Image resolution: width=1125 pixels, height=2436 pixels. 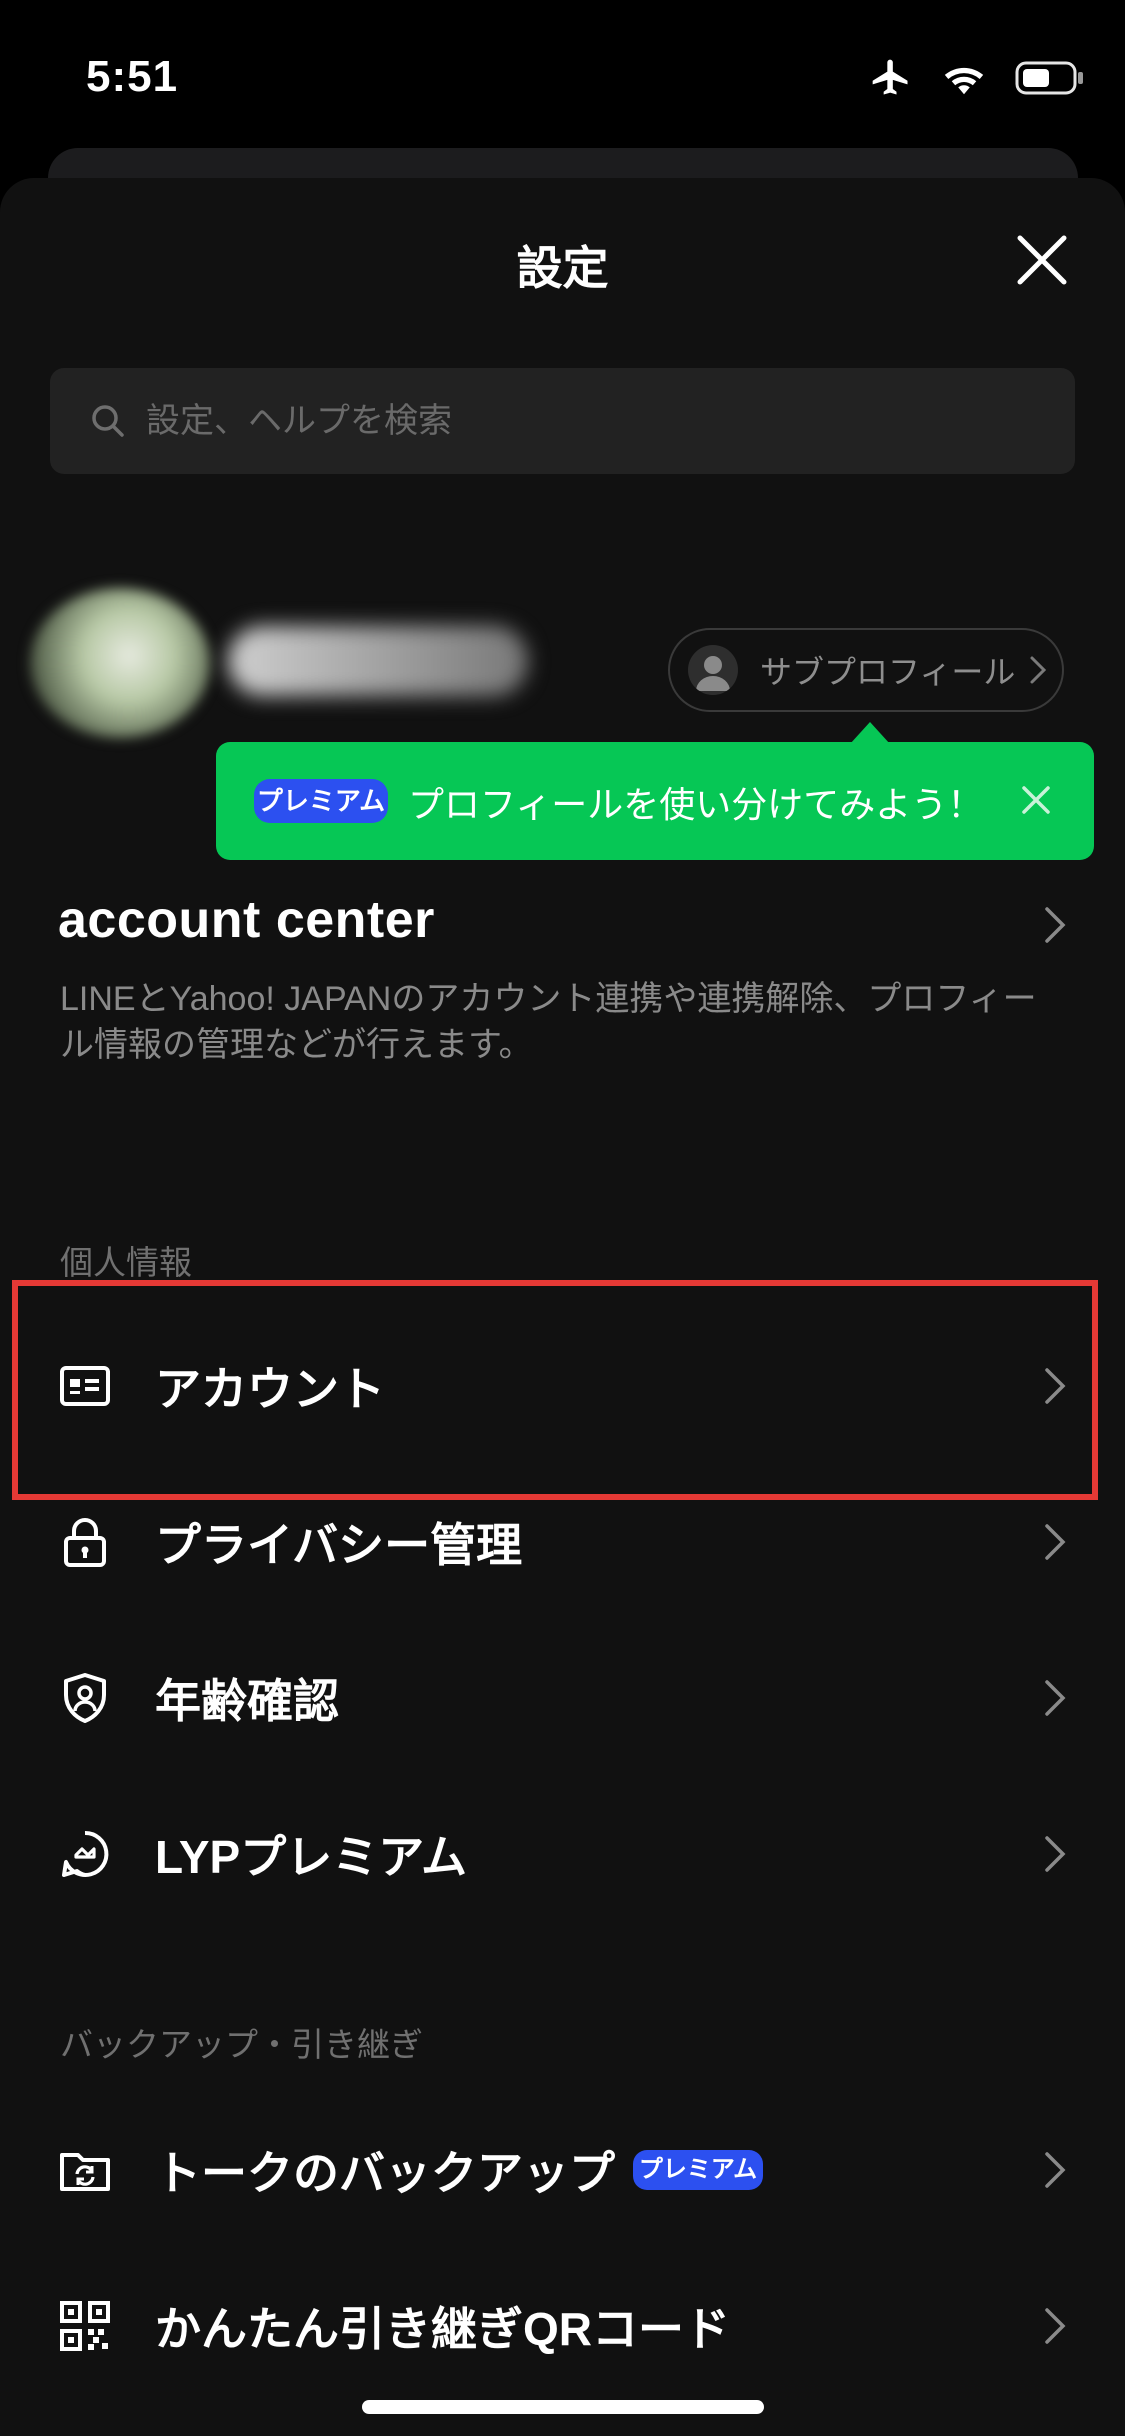 What do you see at coordinates (126, 1262) in the screenshot?
I see `section-label-personal: 個人情報` at bounding box center [126, 1262].